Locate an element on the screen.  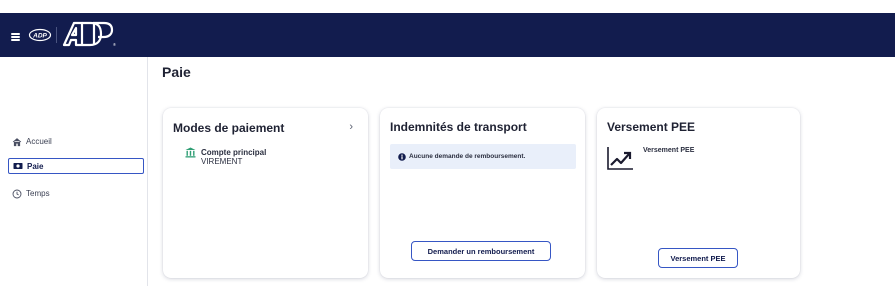
svg-text: ADP is located at coordinates (39, 36).